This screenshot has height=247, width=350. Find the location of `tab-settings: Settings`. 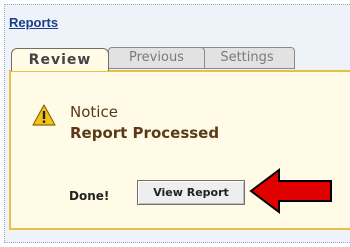

tab-settings: Settings is located at coordinates (247, 58).